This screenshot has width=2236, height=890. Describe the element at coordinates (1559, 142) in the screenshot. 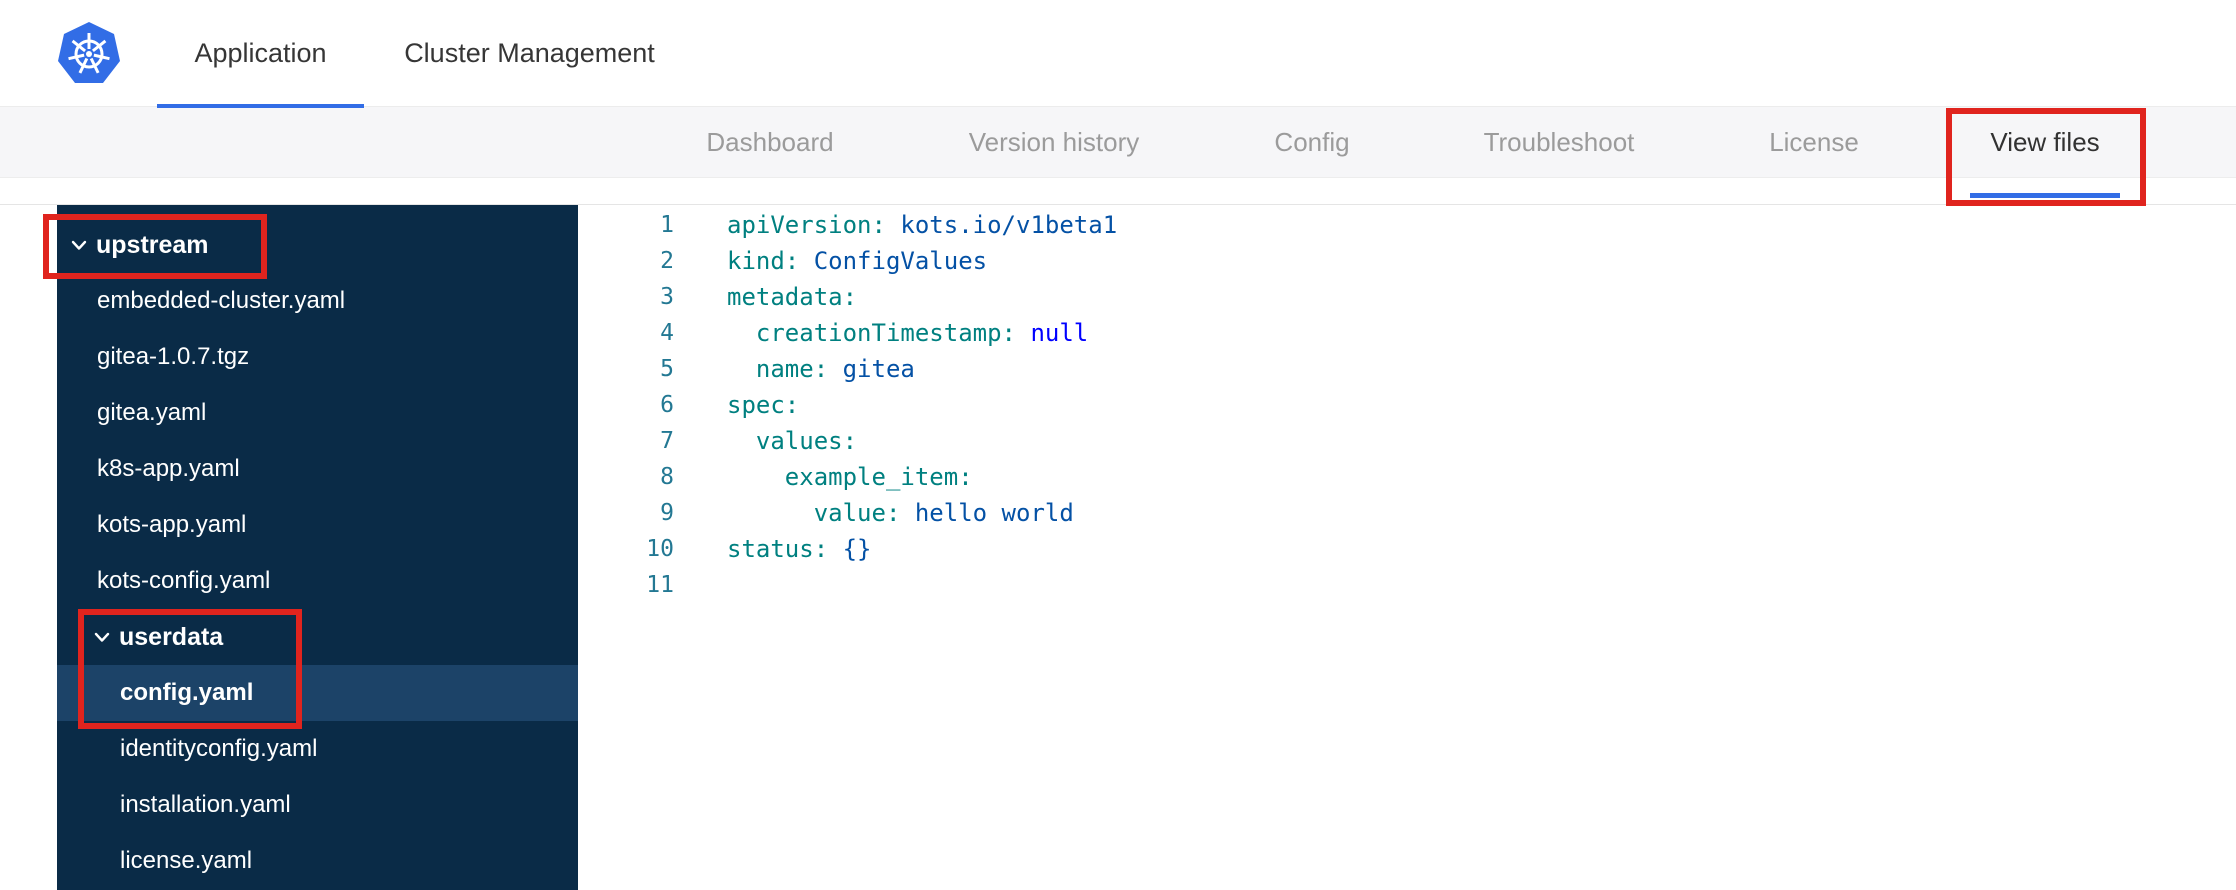

I see `tab-troubleshoot: Troubleshoot` at that location.